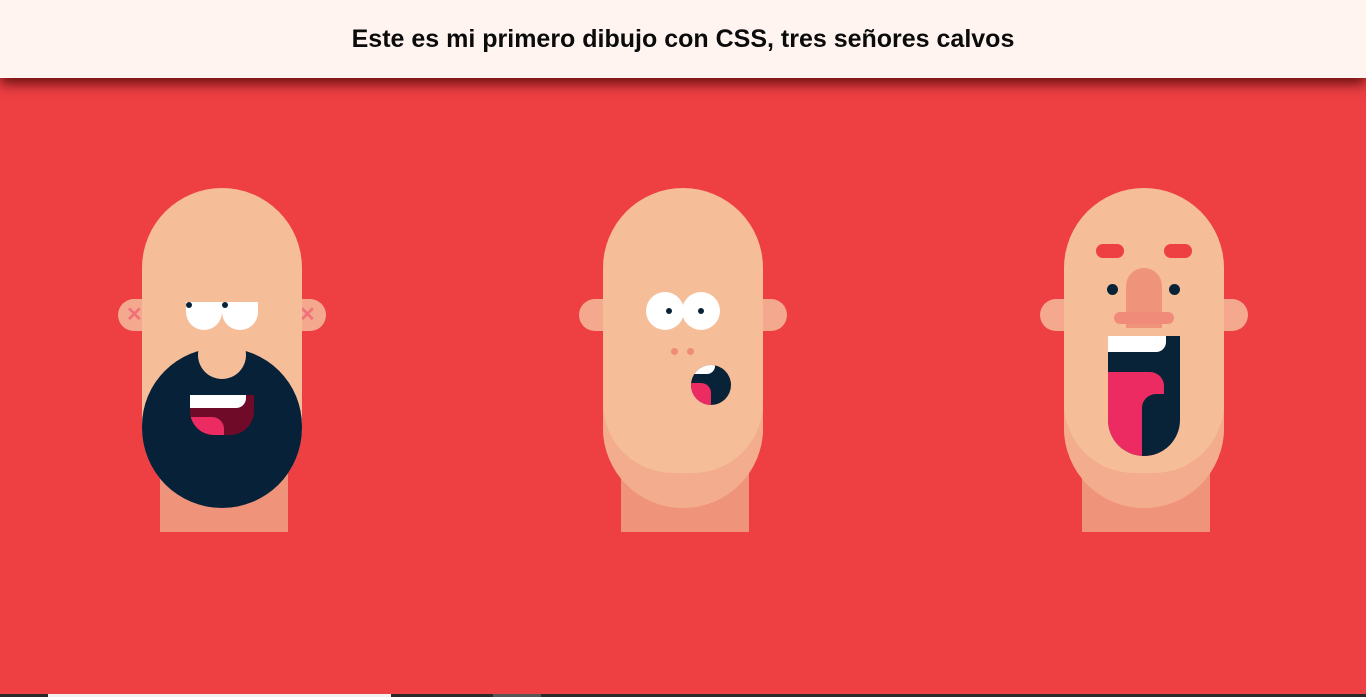  I want to click on shouting-man-face, so click(1172, 360).